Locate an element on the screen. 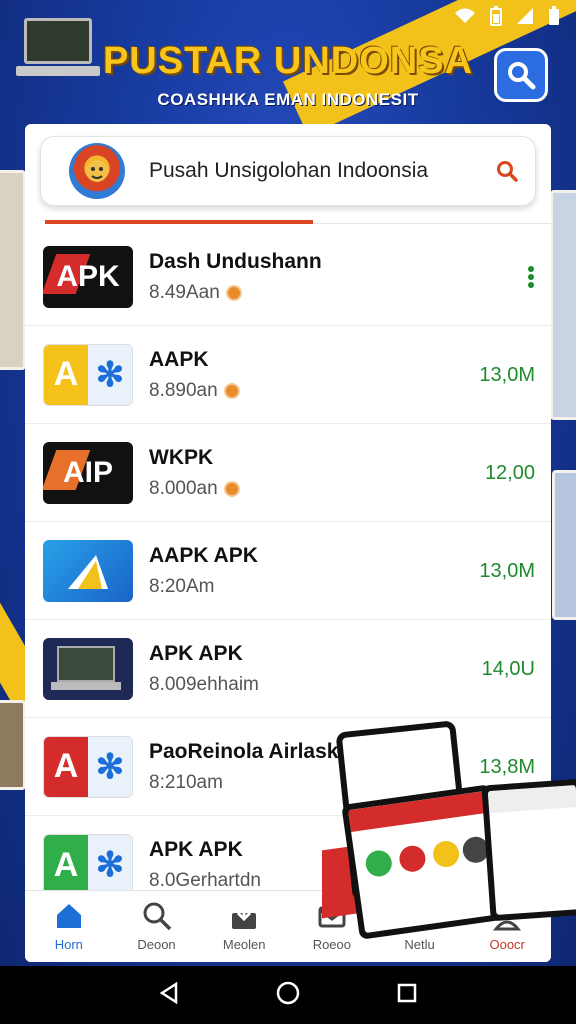  recents-icon is located at coordinates (407, 995).